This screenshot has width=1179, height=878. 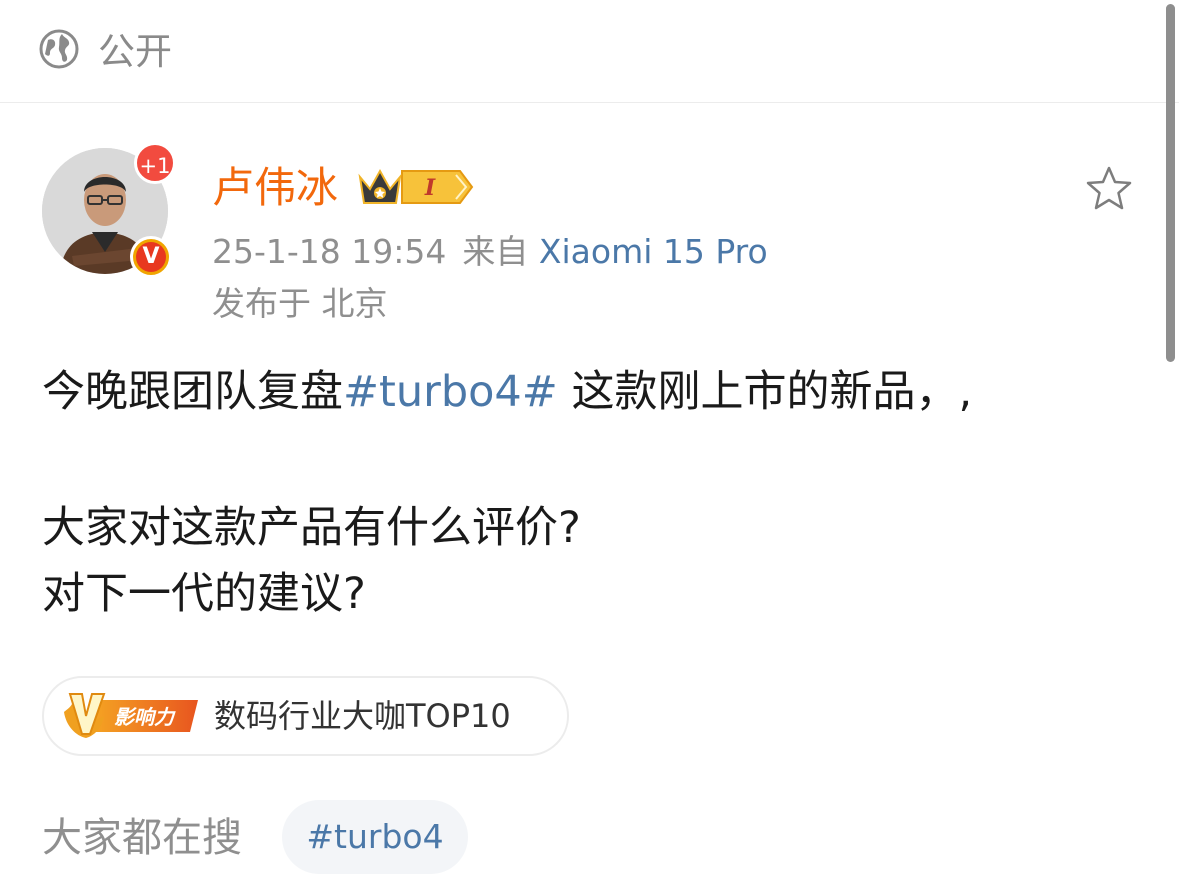 I want to click on trending-chip-text: #turbo4, so click(x=375, y=836).